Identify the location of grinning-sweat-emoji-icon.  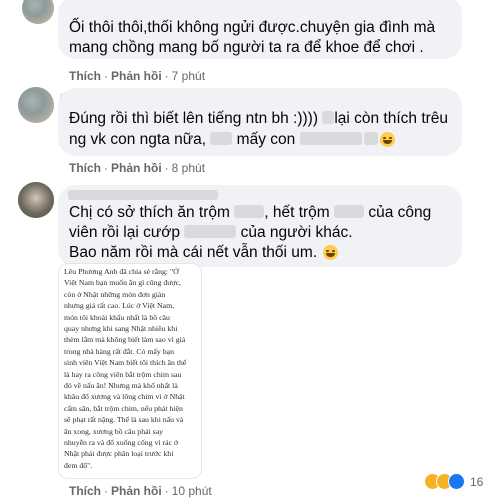
(387, 140).